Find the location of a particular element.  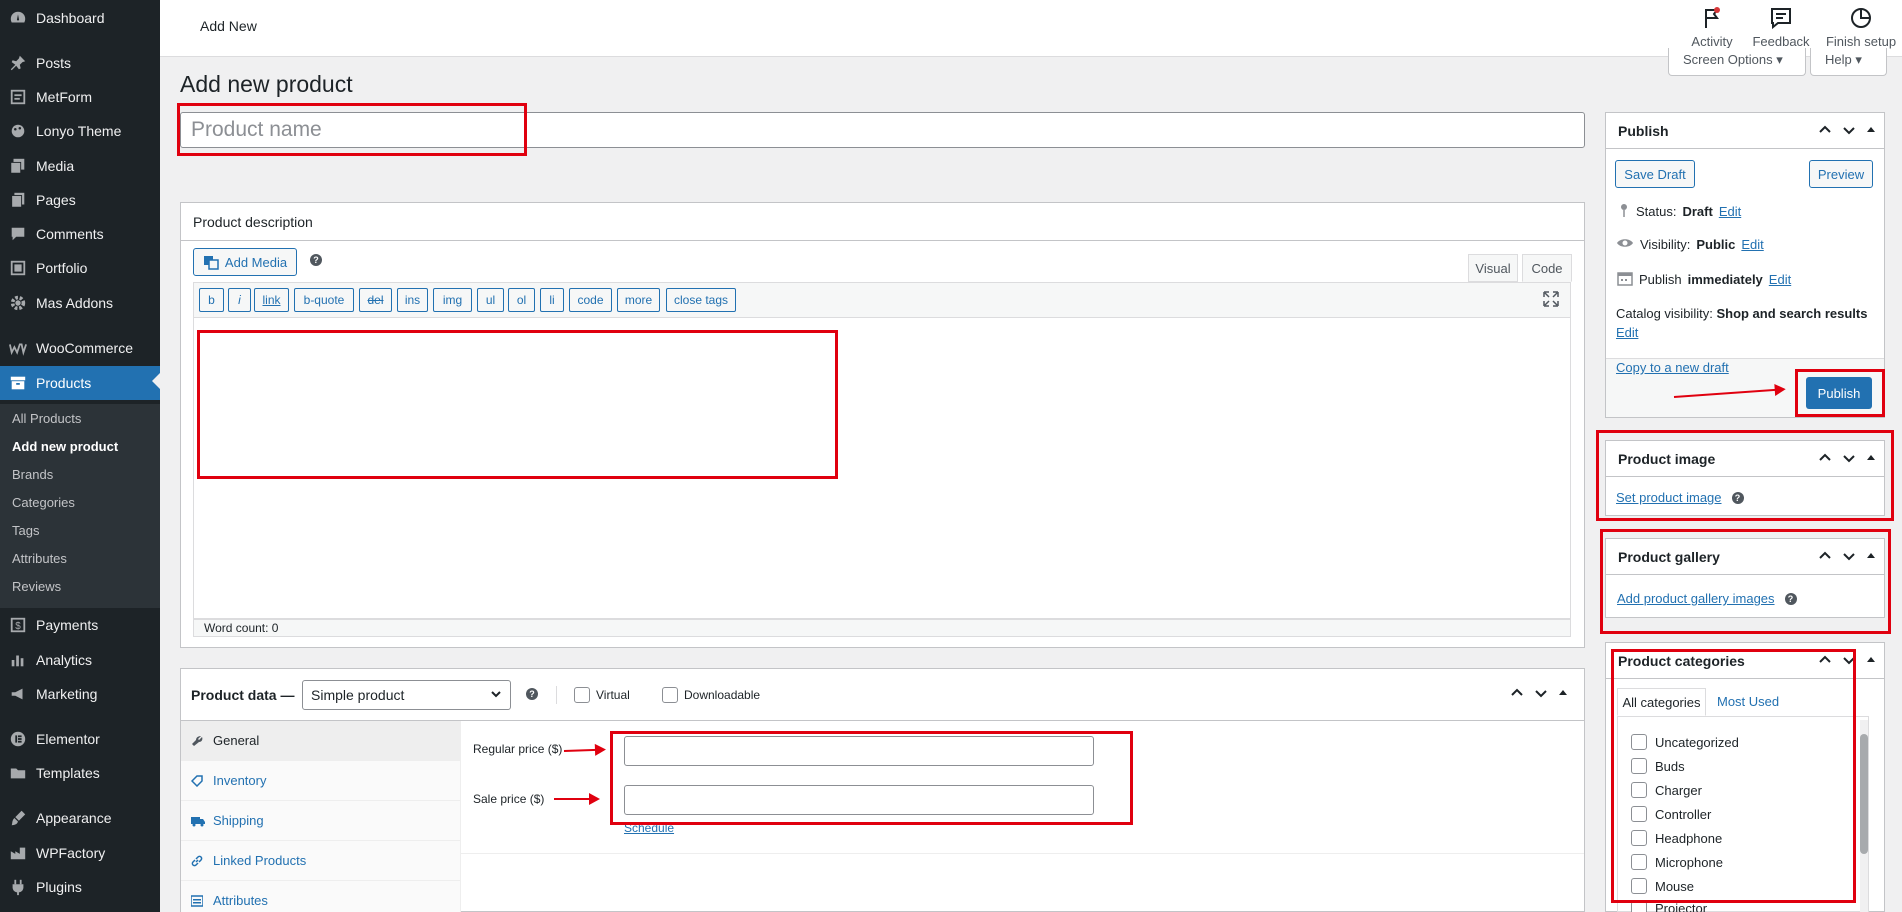

qt-li-button: li is located at coordinates (552, 300).